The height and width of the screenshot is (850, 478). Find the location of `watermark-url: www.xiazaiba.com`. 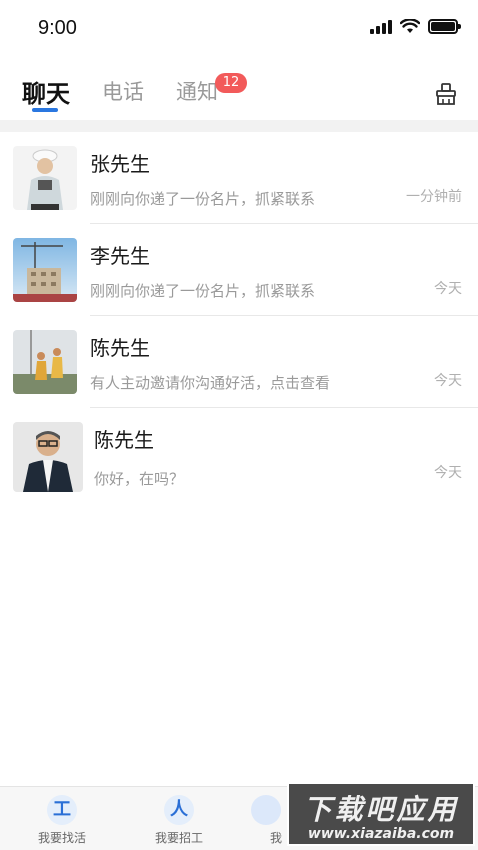

watermark-url: www.xiazaiba.com is located at coordinates (381, 834).